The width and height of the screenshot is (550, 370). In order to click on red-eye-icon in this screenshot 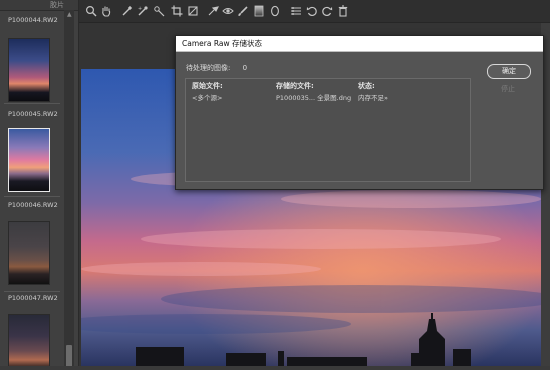, I will do `click(228, 11)`.